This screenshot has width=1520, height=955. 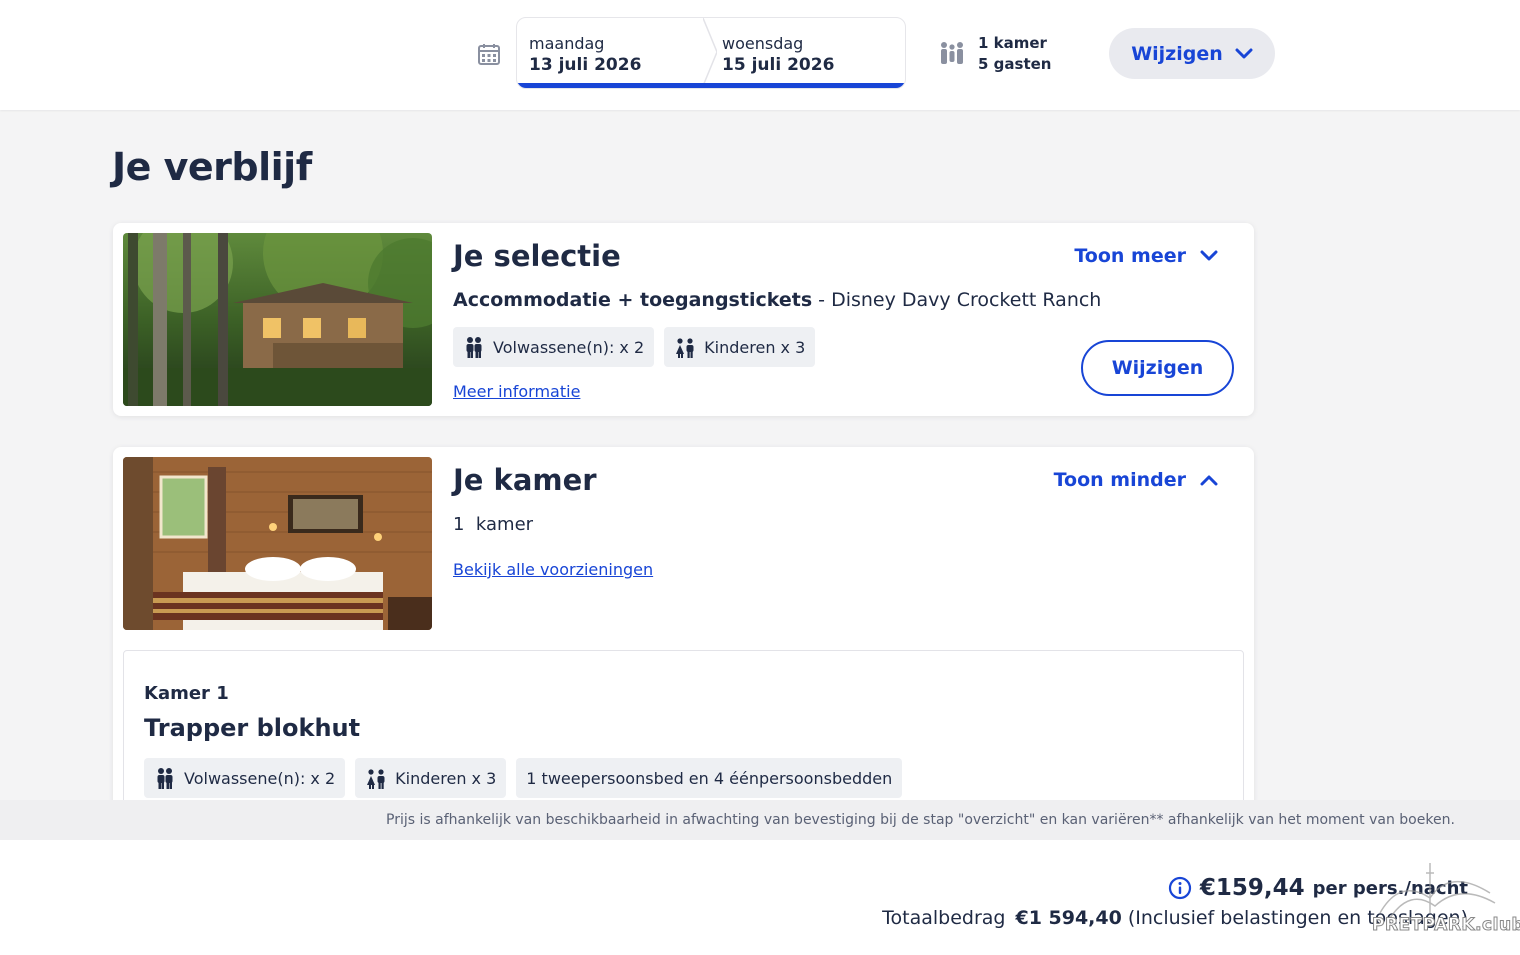 I want to click on beds-chip-label: 1 tweepersoonsbed en 4 éénpersoonsbedden, so click(x=709, y=778).